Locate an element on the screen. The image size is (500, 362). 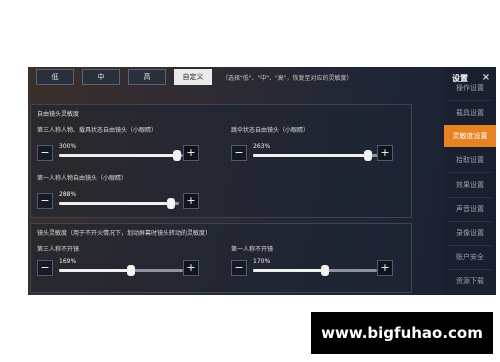
tab-custom: 自定义 is located at coordinates (193, 77).